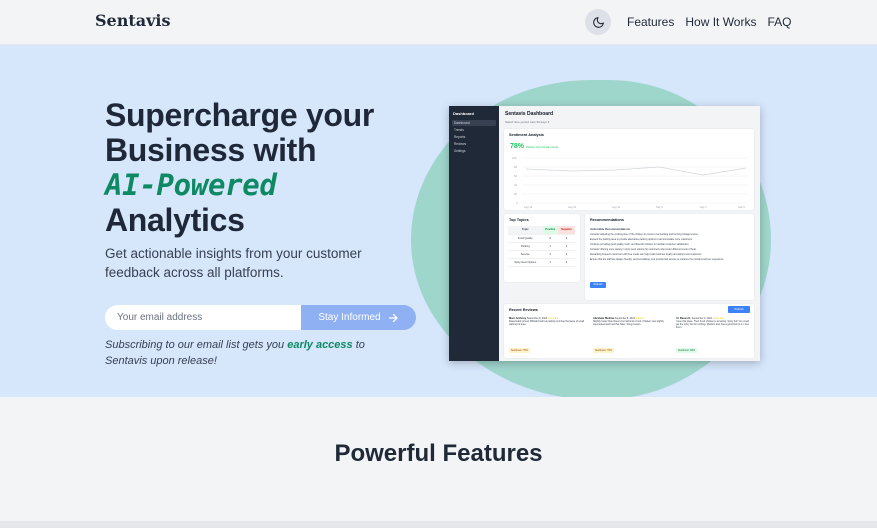 This screenshot has width=877, height=528. What do you see at coordinates (526, 135) in the screenshot?
I see `sentiment-title: Sentiment Analysis` at bounding box center [526, 135].